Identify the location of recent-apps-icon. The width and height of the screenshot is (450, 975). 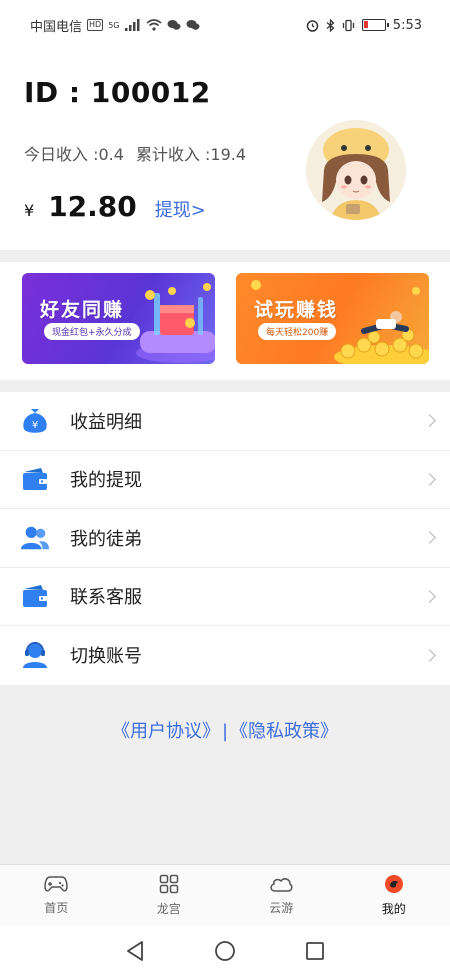
(315, 951).